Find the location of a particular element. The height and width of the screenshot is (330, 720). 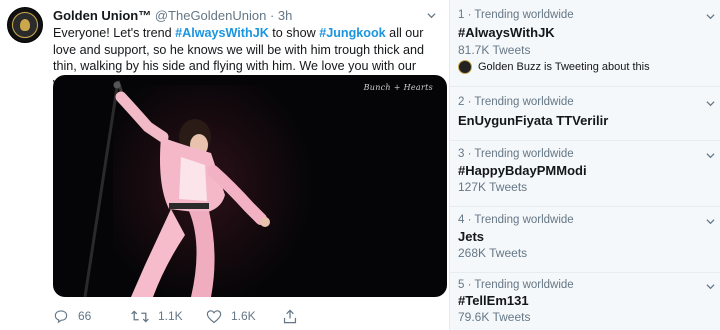

tweet-header: Golden Union™ @TheGoldenUnion · 3h is located at coordinates (172, 15).